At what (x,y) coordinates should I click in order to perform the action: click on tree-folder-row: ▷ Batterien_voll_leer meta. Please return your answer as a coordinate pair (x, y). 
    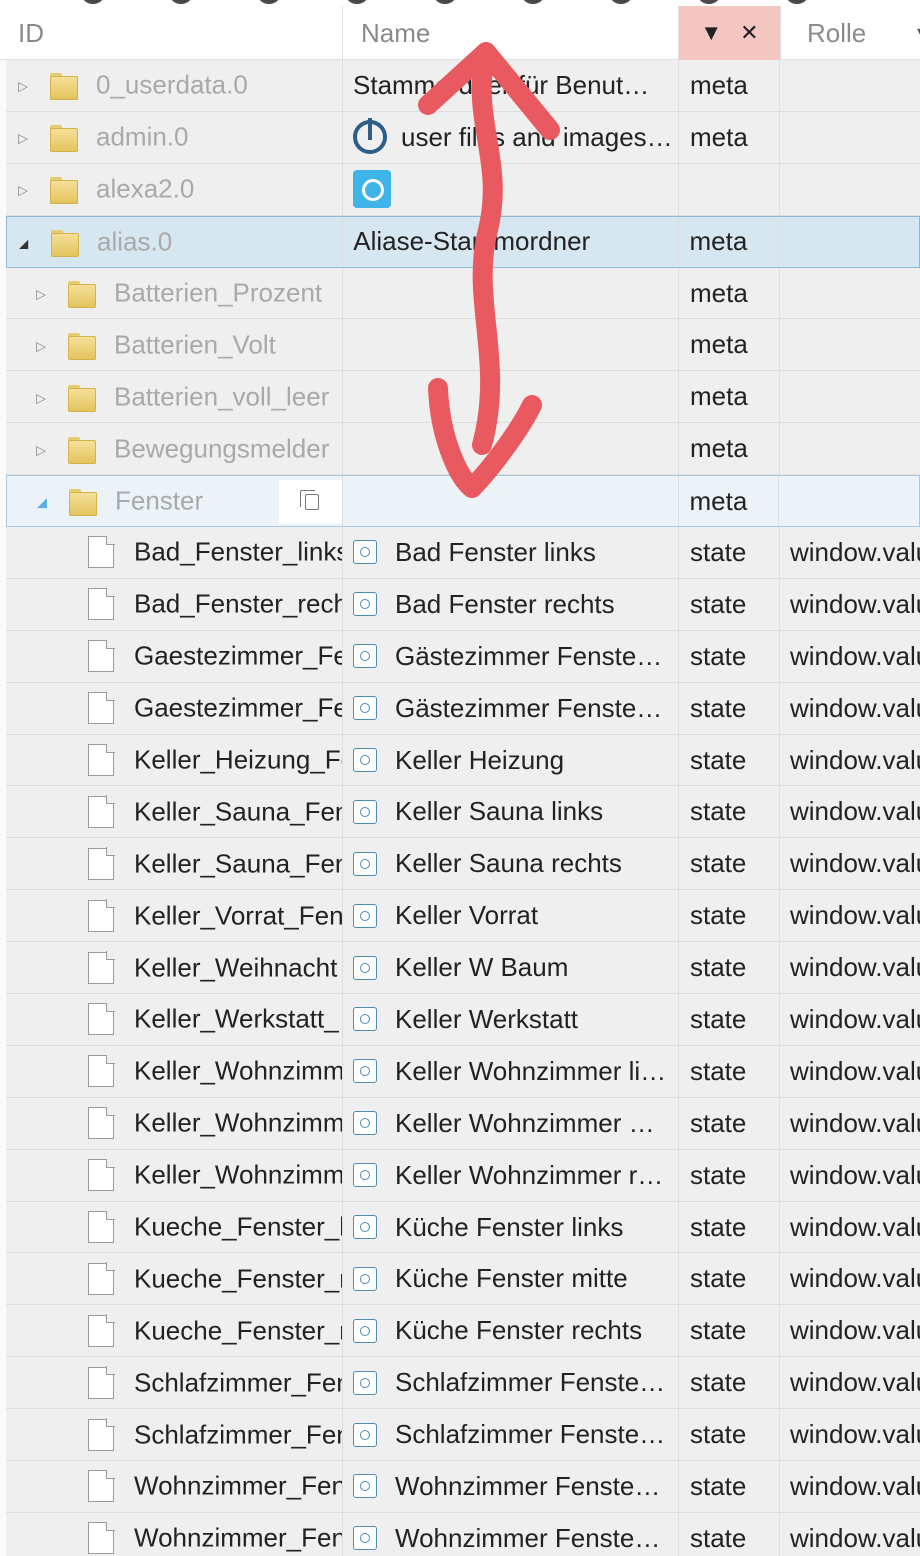
    Looking at the image, I should click on (463, 397).